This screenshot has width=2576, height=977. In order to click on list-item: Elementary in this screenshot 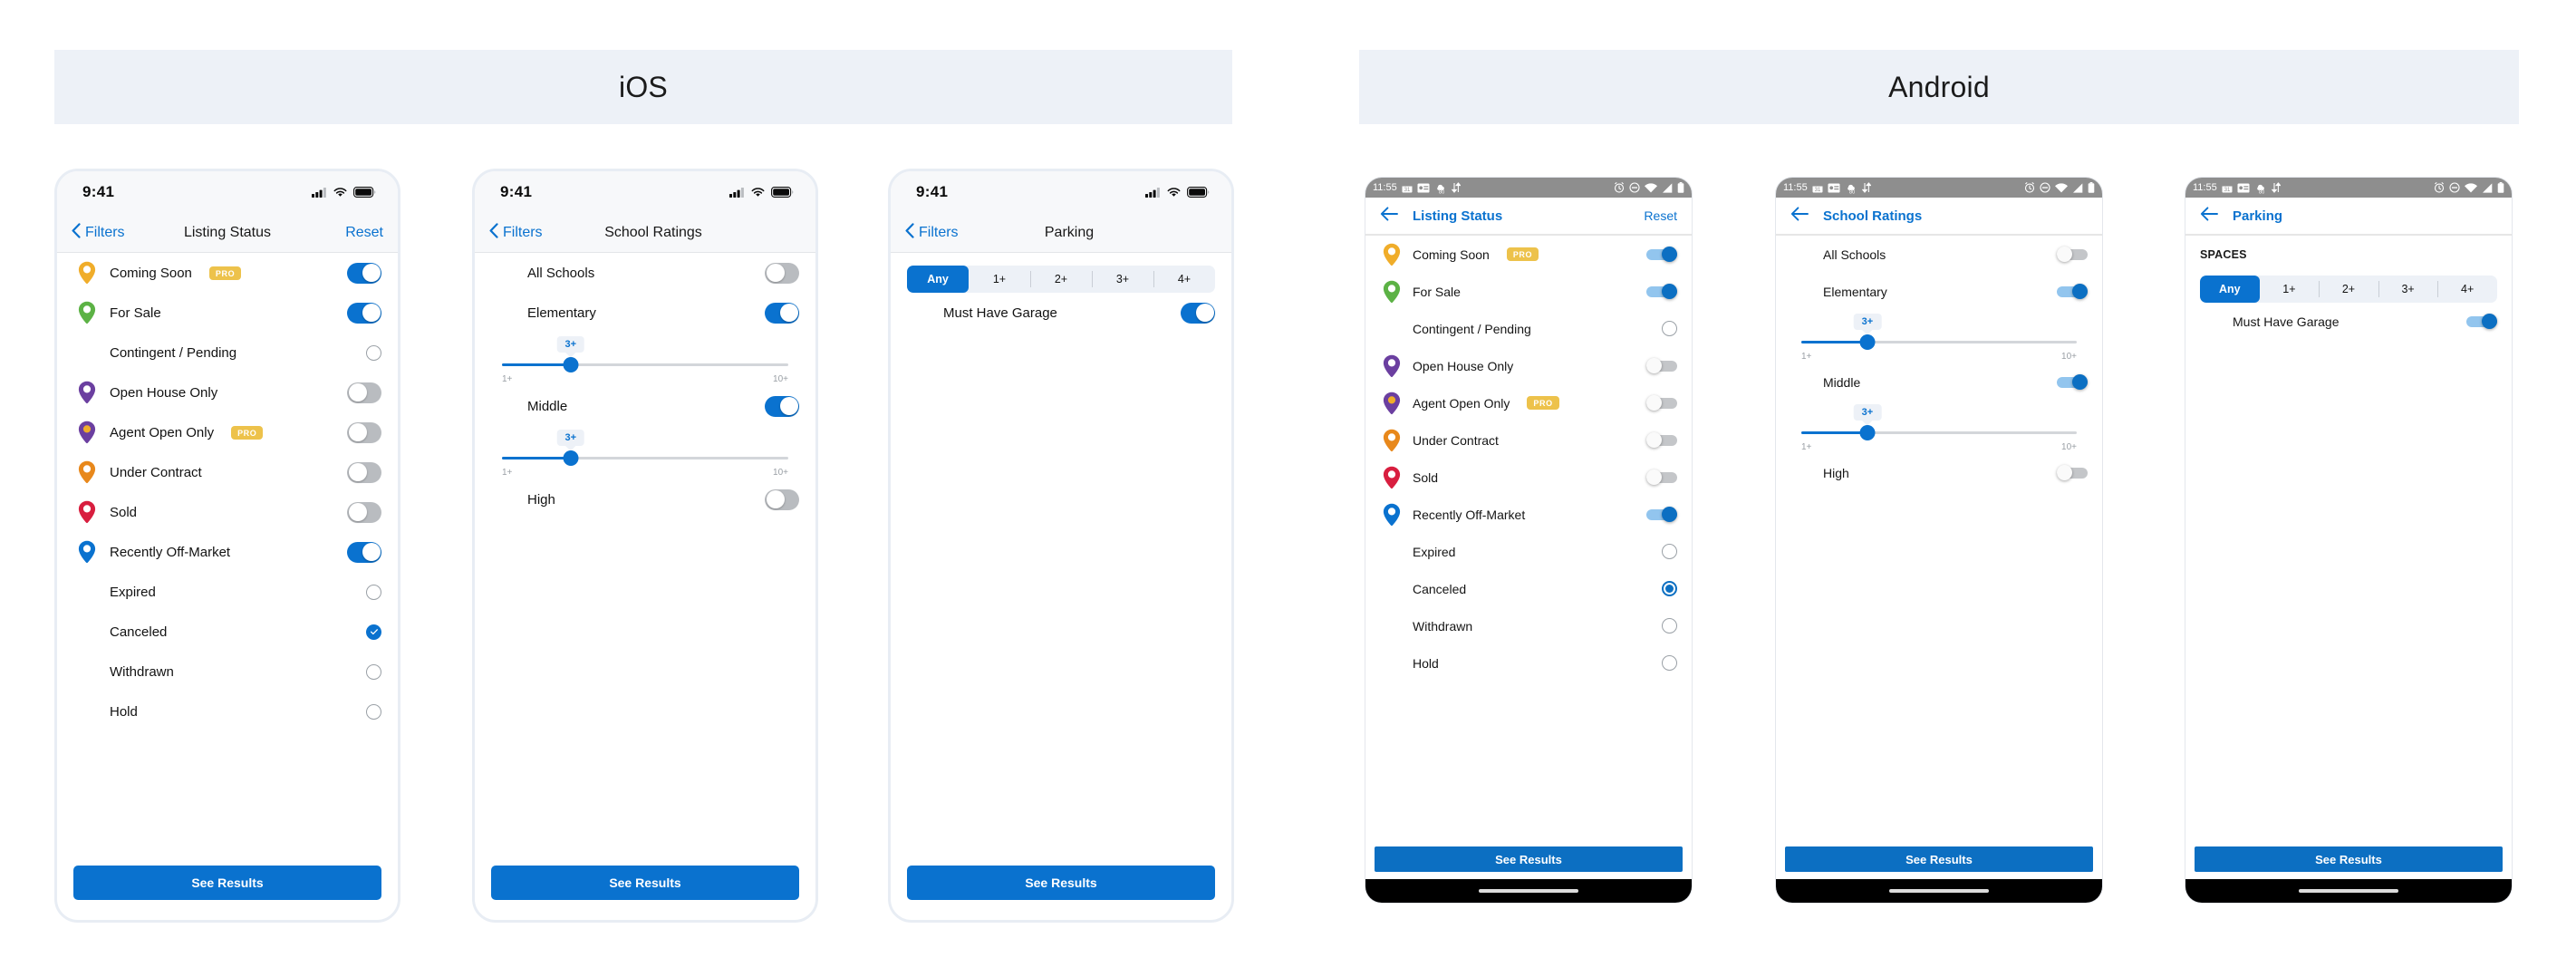, I will do `click(1939, 291)`.